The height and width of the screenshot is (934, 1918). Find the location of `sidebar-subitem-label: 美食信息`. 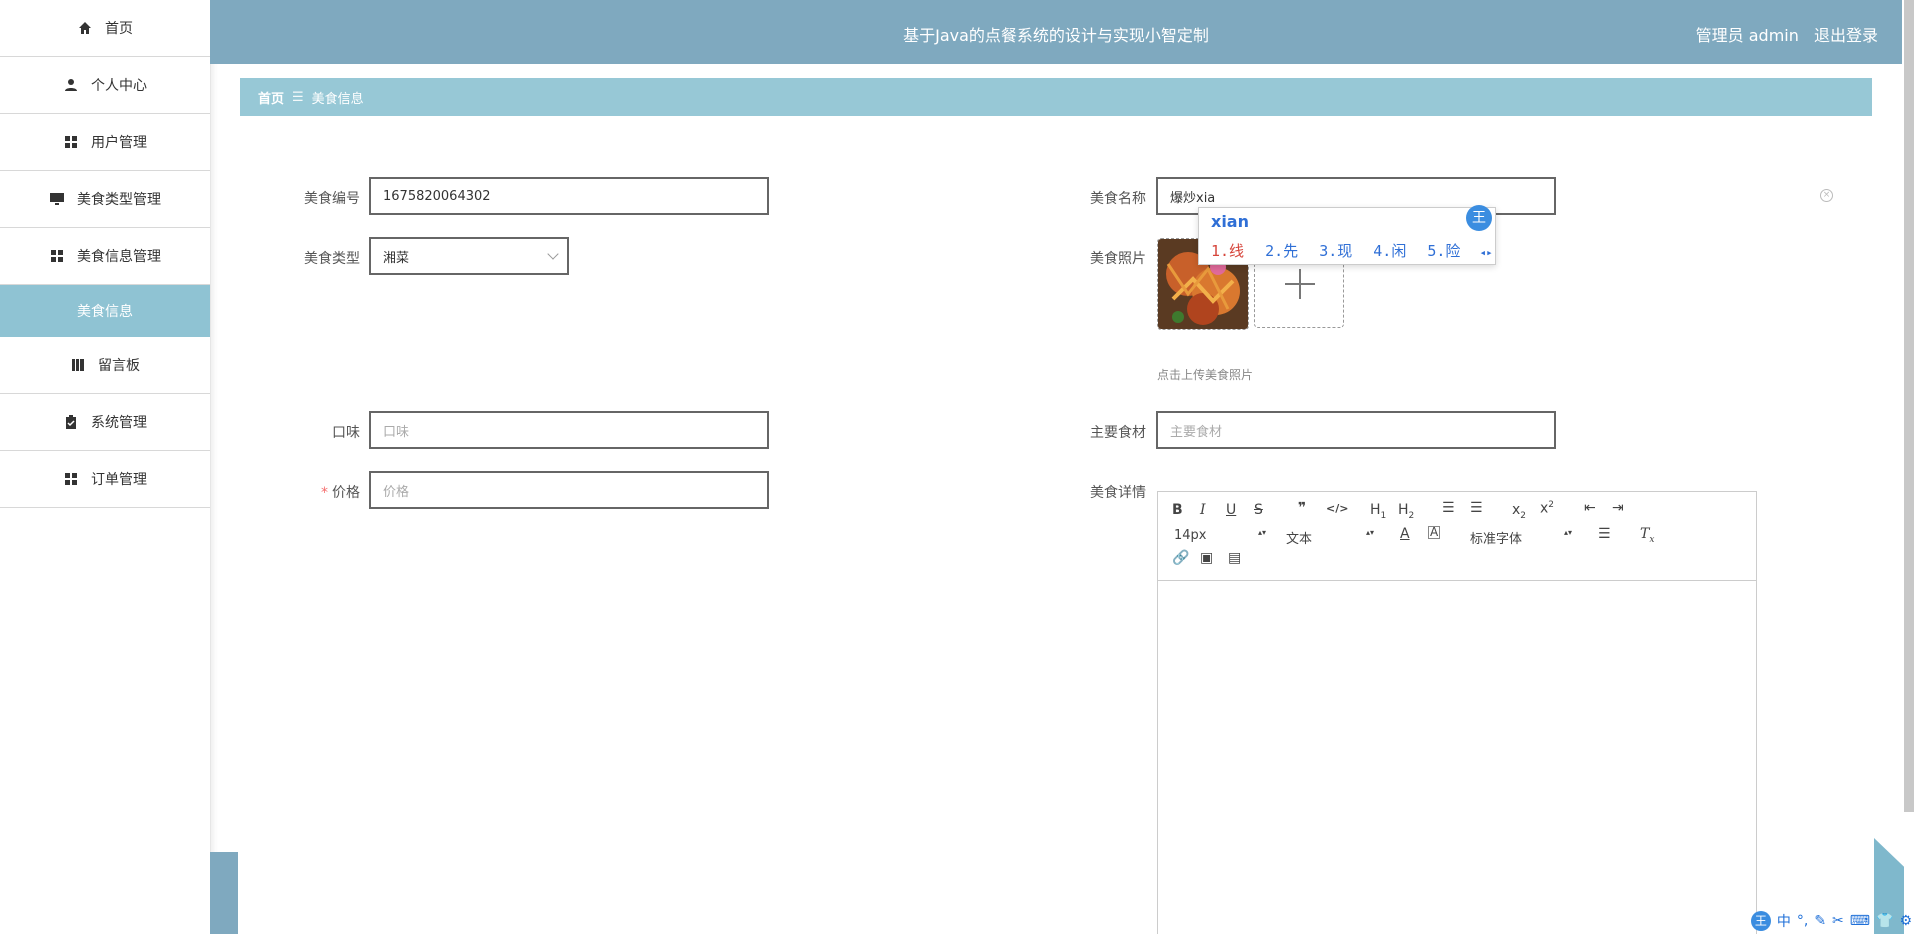

sidebar-subitem-label: 美食信息 is located at coordinates (105, 312).